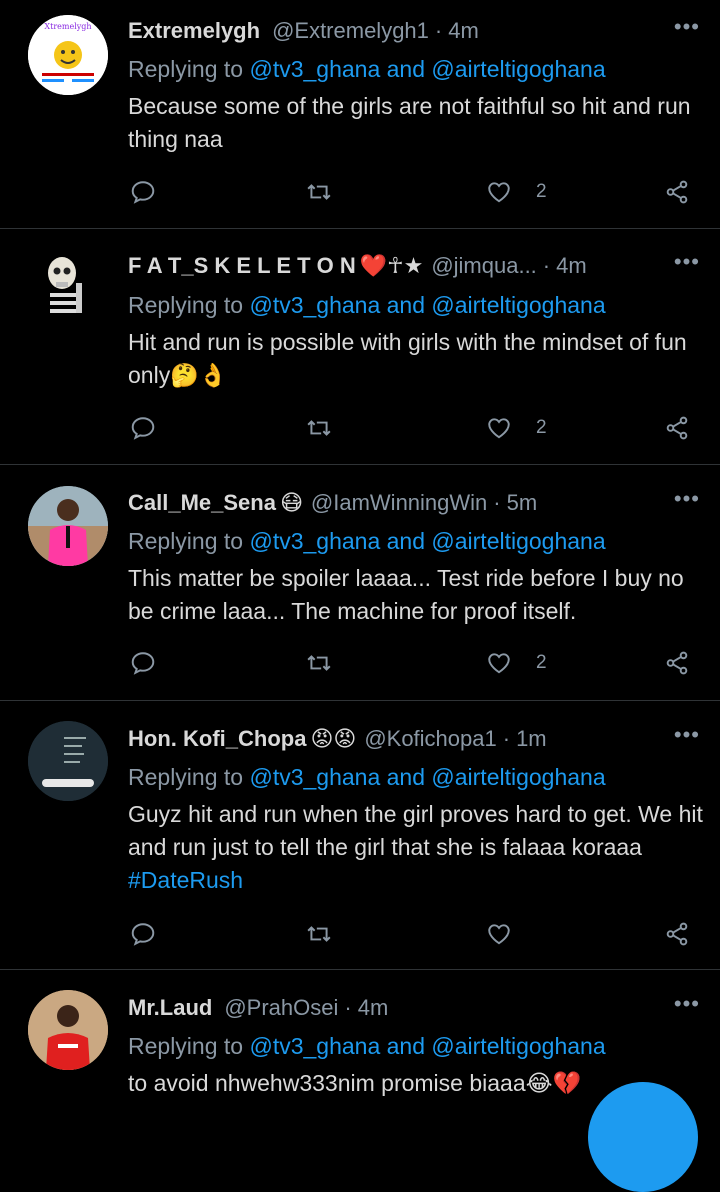 This screenshot has height=1192, width=720. Describe the element at coordinates (391, 266) in the screenshot. I see `name-emoji: ❤️☥★` at that location.